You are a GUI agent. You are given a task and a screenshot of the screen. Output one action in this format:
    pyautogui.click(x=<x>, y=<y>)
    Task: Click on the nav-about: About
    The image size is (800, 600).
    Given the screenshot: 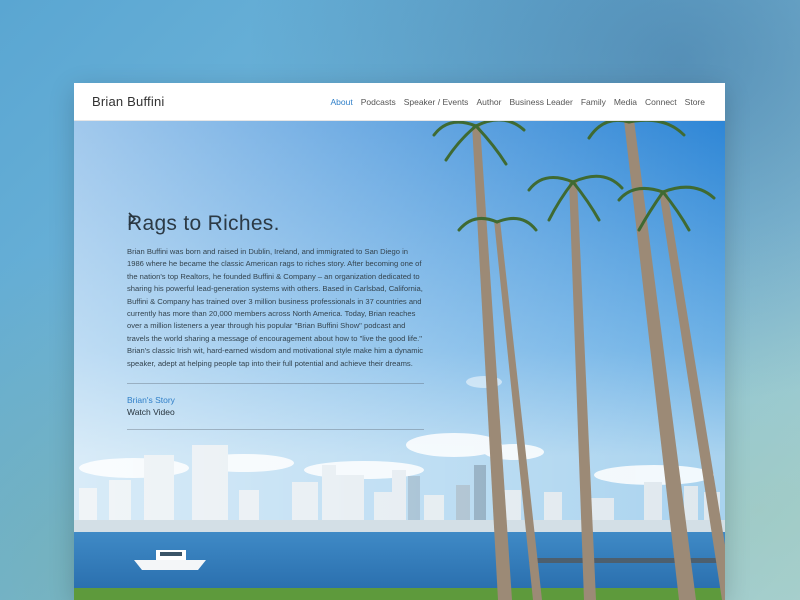 What is the action you would take?
    pyautogui.click(x=342, y=102)
    